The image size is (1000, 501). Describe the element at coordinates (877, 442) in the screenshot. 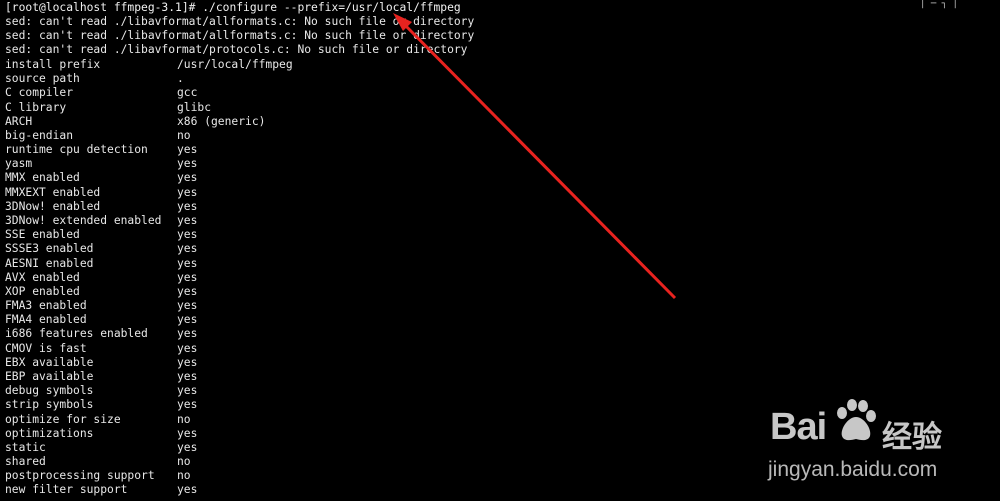

I see `baidu-watermark: Bai 经验 jingyan.baidu.com` at that location.